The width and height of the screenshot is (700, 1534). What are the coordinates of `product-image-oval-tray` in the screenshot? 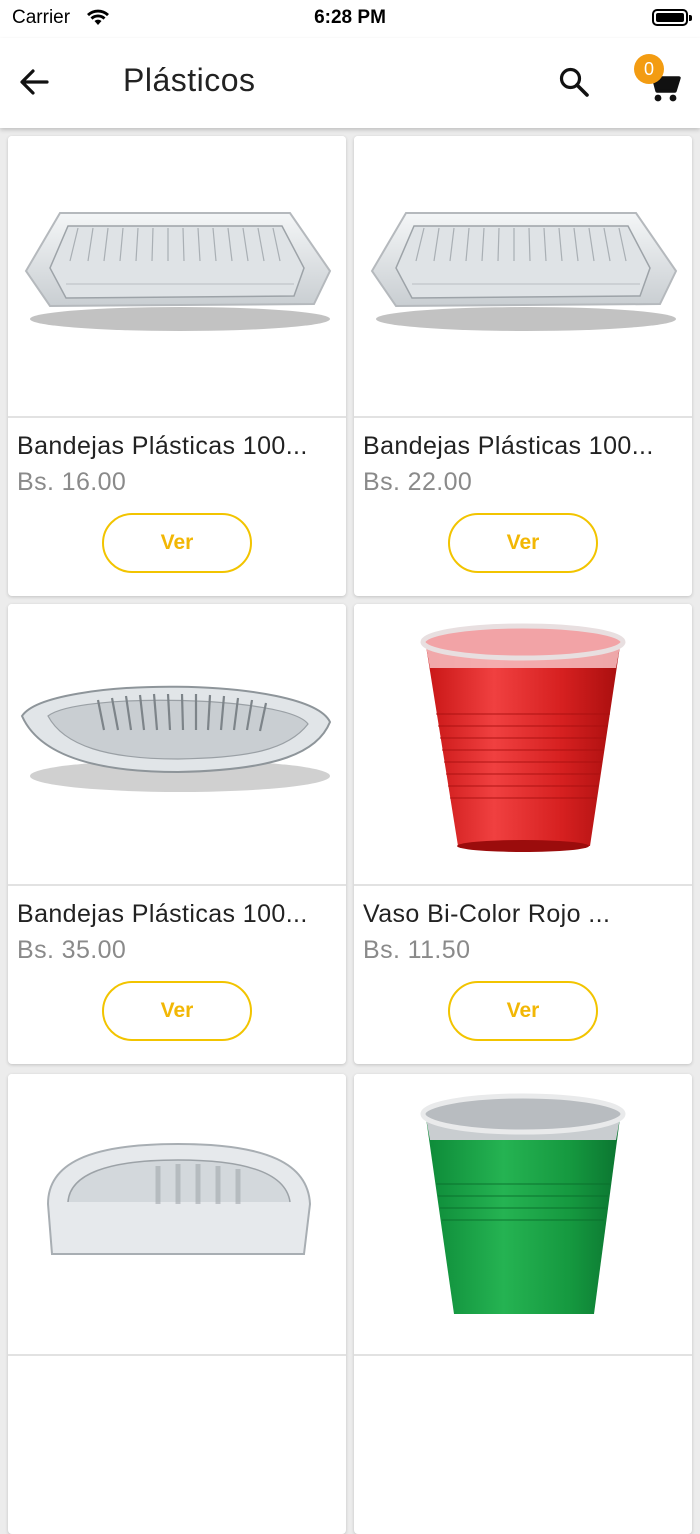 It's located at (177, 745).